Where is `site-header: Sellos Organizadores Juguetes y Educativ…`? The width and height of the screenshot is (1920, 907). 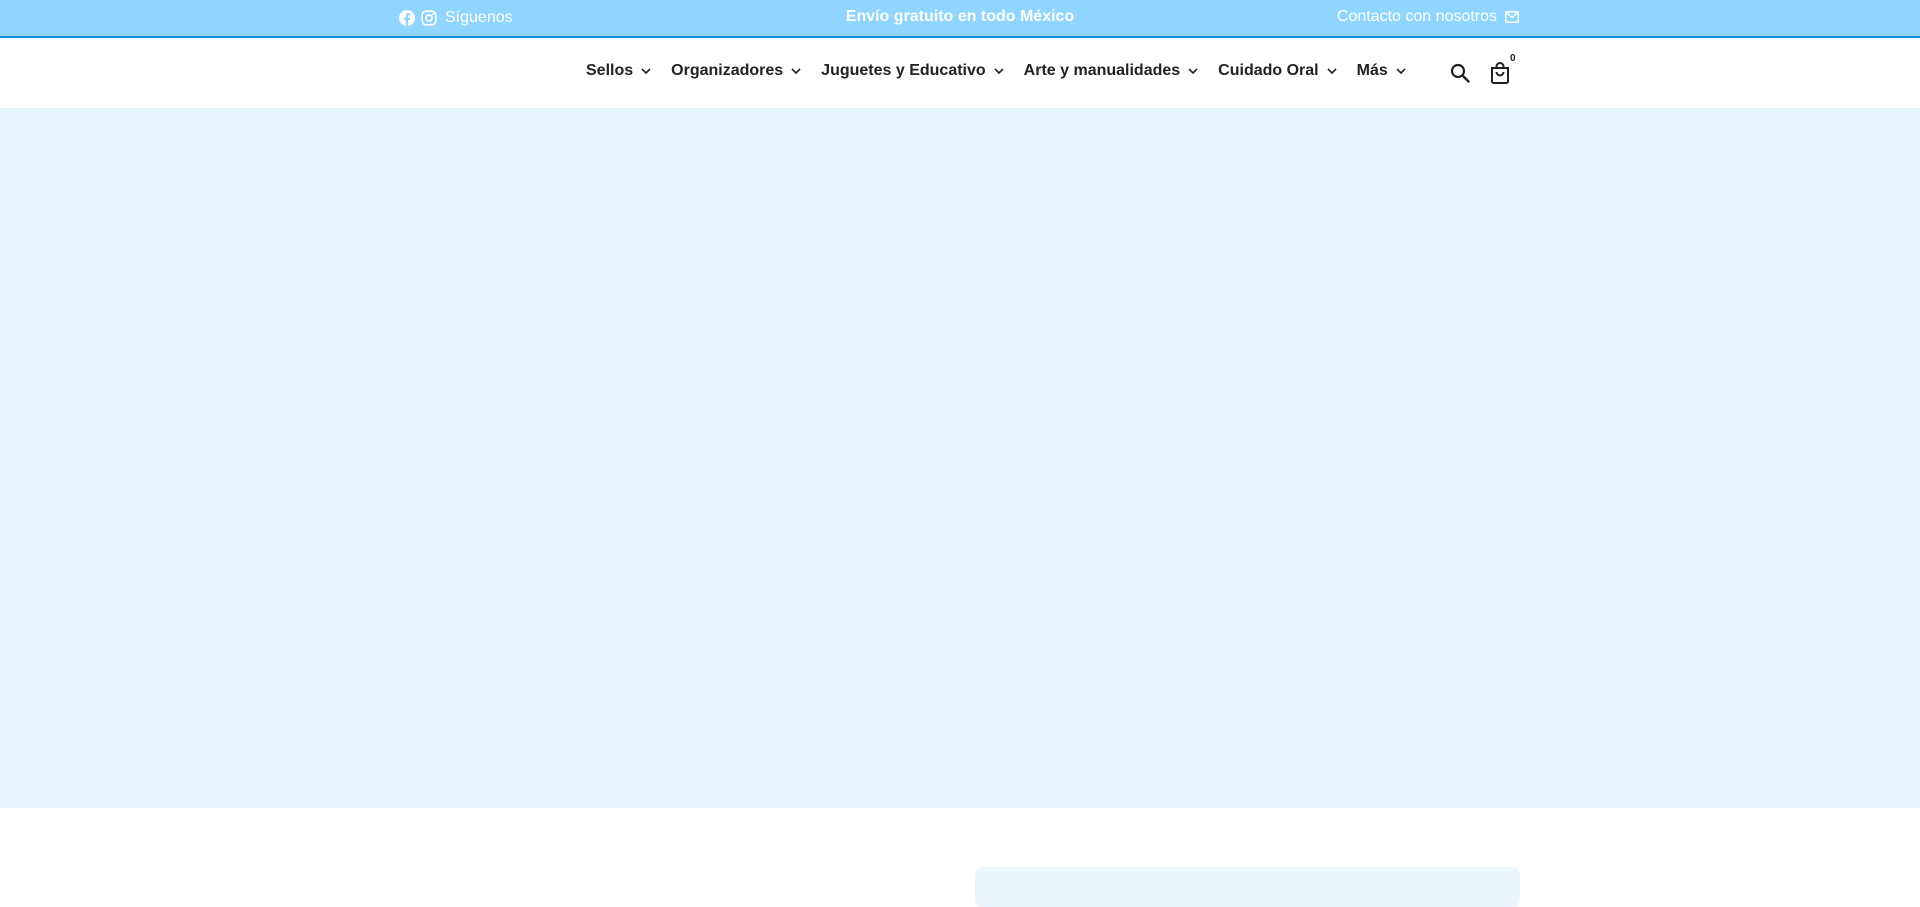 site-header: Sellos Organizadores Juguetes y Educativ… is located at coordinates (960, 73).